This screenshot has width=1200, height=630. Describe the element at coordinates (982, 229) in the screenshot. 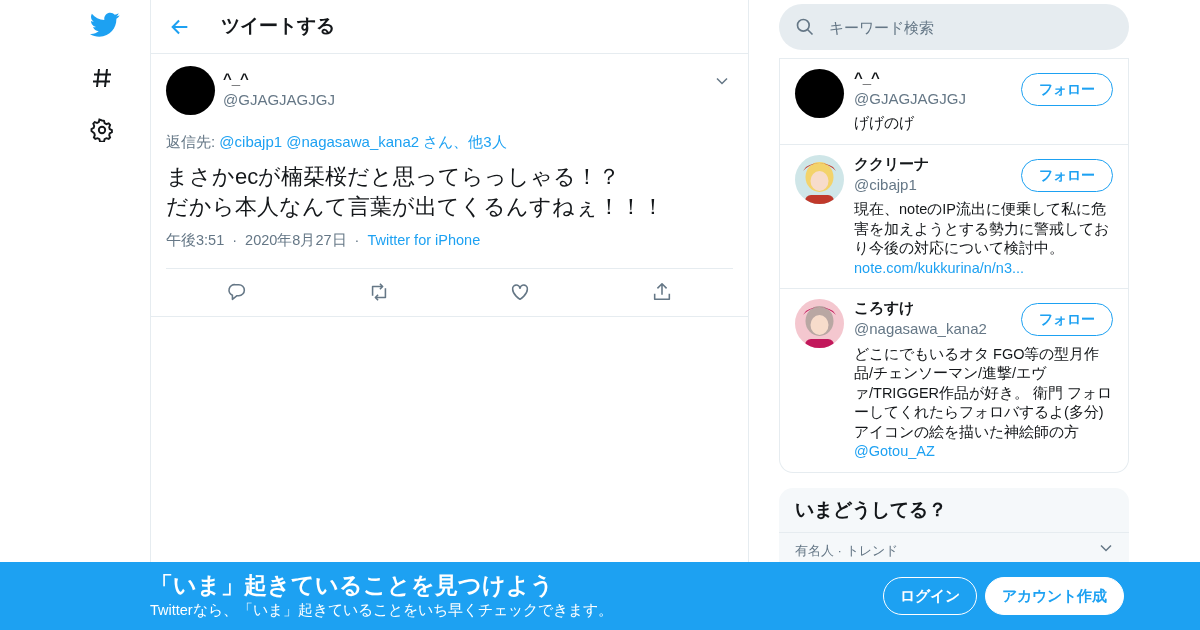

I see `user-bio: 現在、noteのIP流出に便乗して私に危害を加えようとする勢力に警戒しており今後の対応について検討中。` at that location.